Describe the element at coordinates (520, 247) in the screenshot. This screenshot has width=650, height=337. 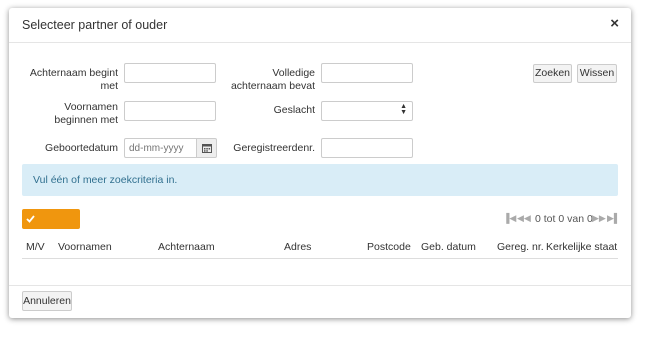
I see `column-header-registered-nr: Gereg. nr.` at that location.